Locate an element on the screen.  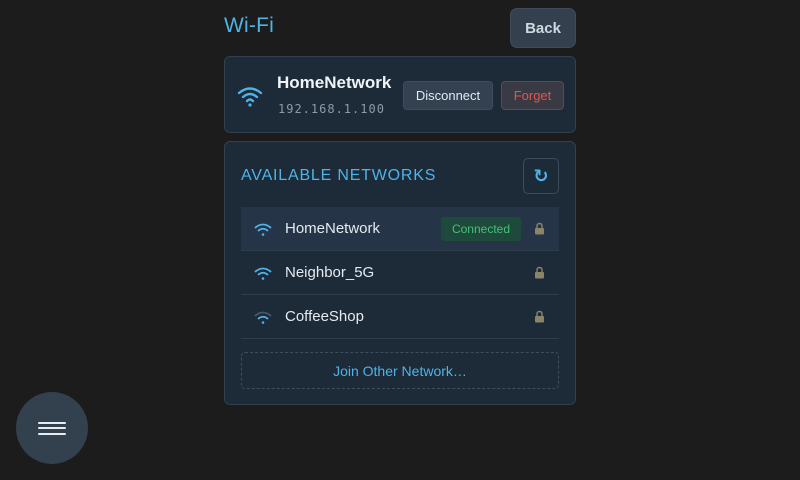
page-title: Wi-Fi is located at coordinates (249, 25).